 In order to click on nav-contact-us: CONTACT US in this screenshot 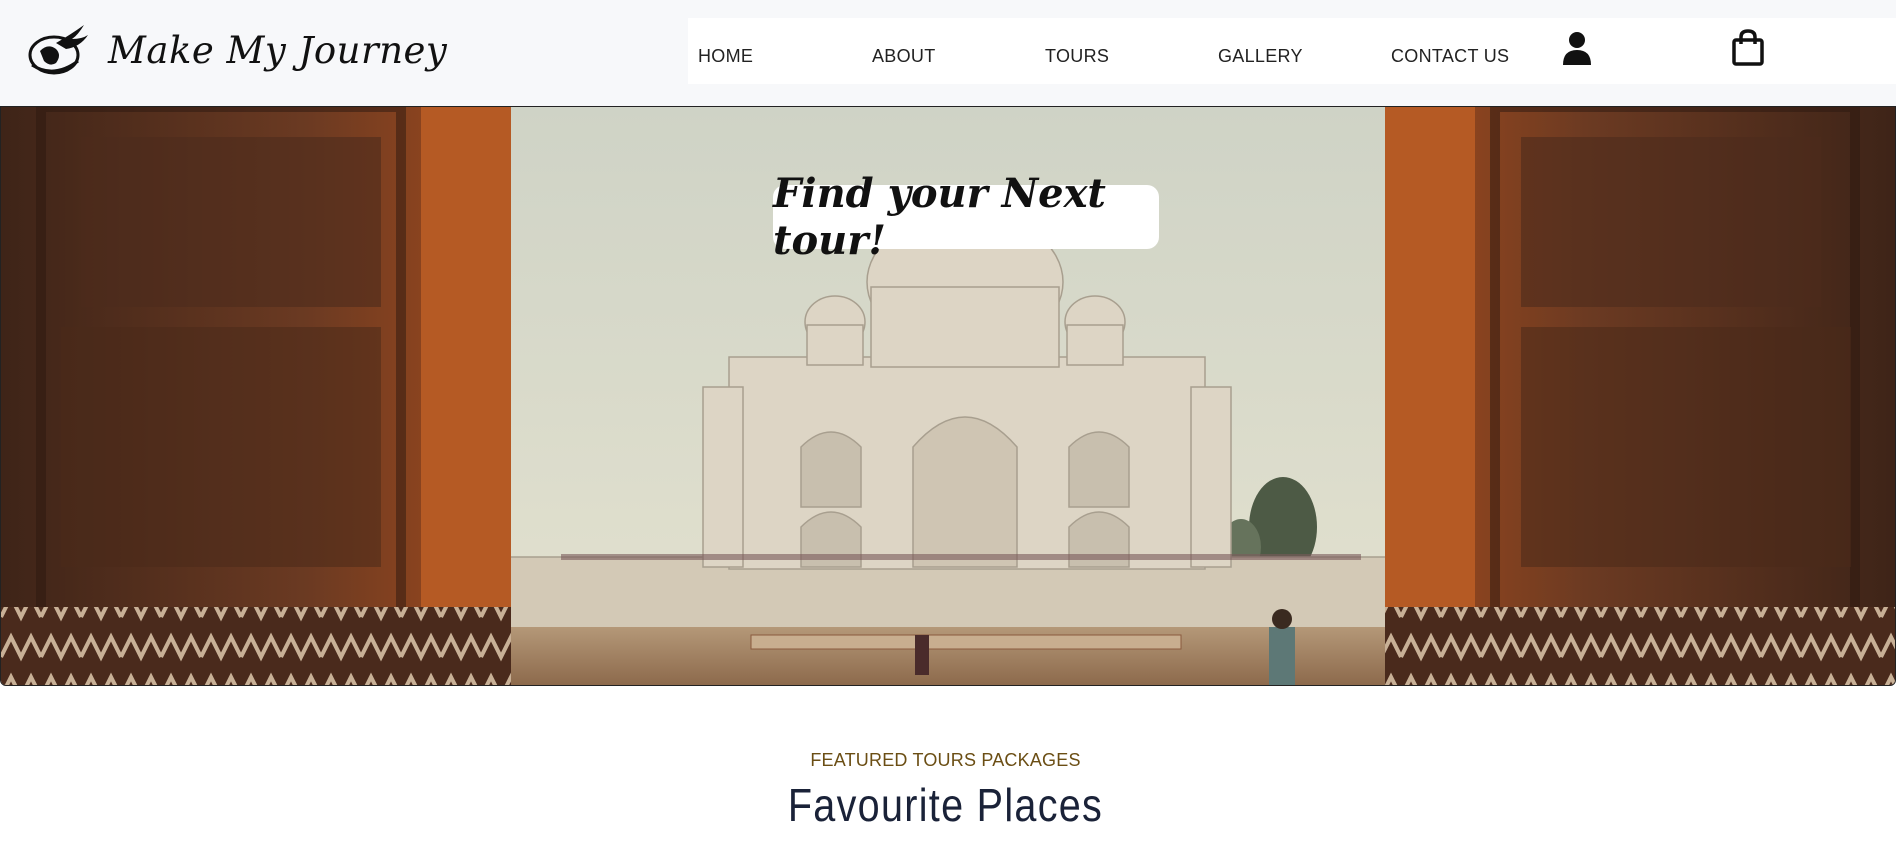, I will do `click(1450, 56)`.